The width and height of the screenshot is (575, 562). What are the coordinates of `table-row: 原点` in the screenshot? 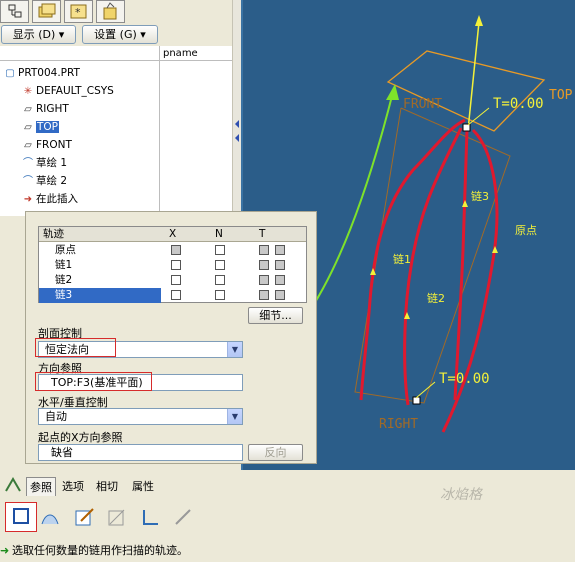 It's located at (172, 250).